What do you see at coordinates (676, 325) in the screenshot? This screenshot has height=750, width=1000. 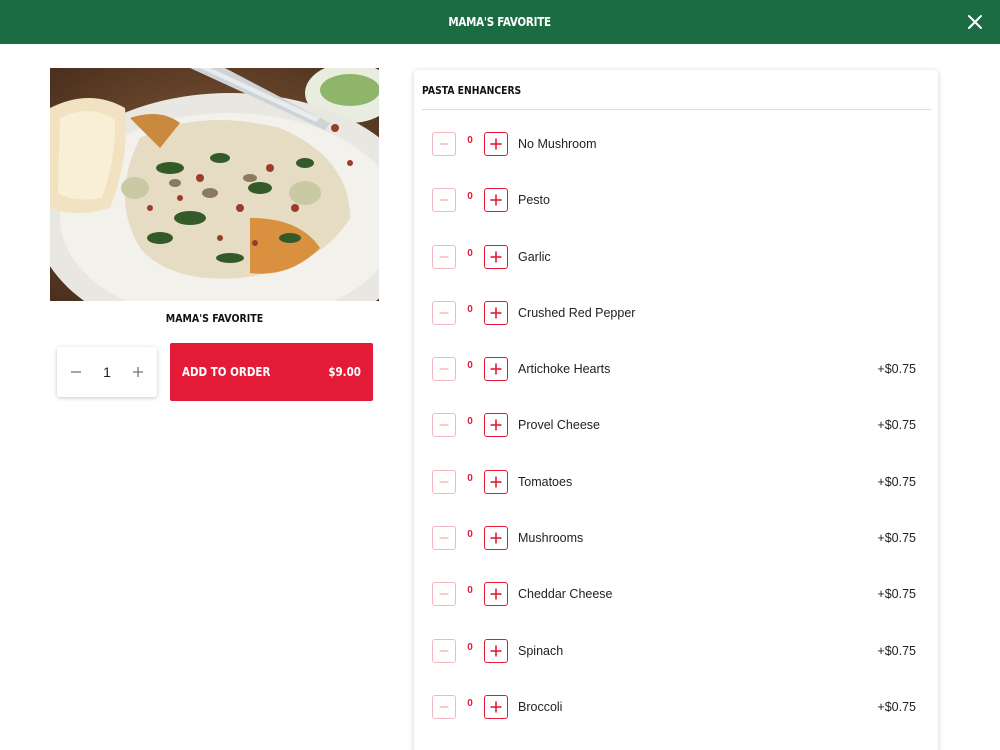 I see `option-row: 0 Crushed Red Pepper` at bounding box center [676, 325].